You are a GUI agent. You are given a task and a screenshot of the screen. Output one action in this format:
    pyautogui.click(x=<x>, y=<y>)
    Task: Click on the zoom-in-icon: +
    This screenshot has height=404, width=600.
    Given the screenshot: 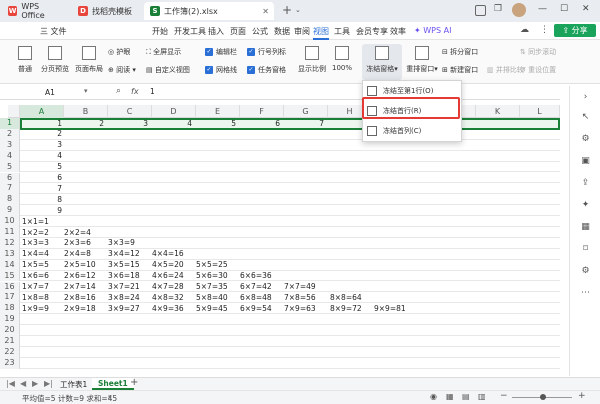 What is the action you would take?
    pyautogui.click(x=582, y=396)
    